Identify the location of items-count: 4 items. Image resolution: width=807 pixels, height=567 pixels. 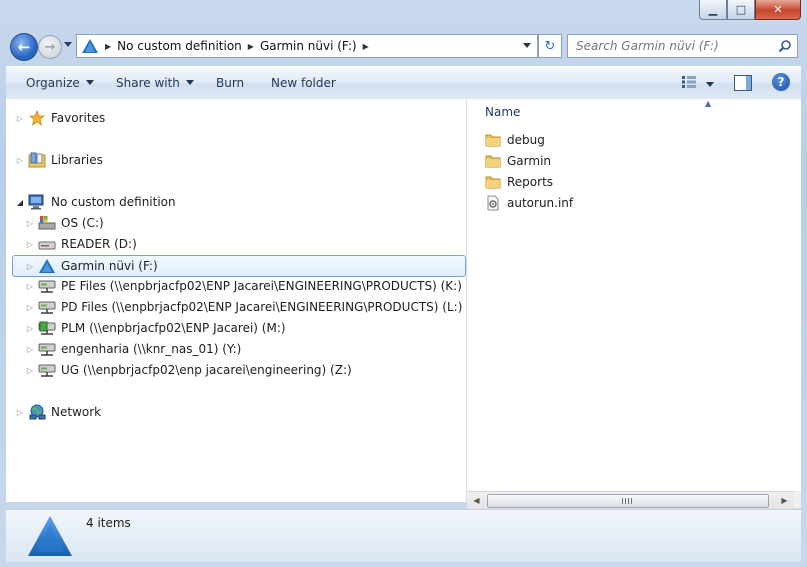
(108, 523).